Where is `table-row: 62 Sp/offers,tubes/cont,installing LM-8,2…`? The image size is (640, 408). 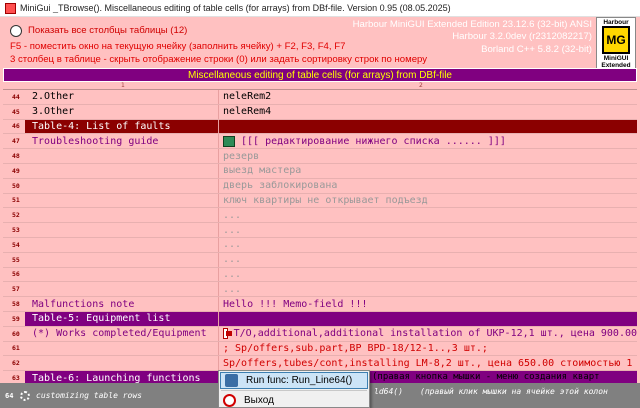
table-row: 62 Sp/offers,tubes/cont,installing LM-8,2… is located at coordinates (320, 364).